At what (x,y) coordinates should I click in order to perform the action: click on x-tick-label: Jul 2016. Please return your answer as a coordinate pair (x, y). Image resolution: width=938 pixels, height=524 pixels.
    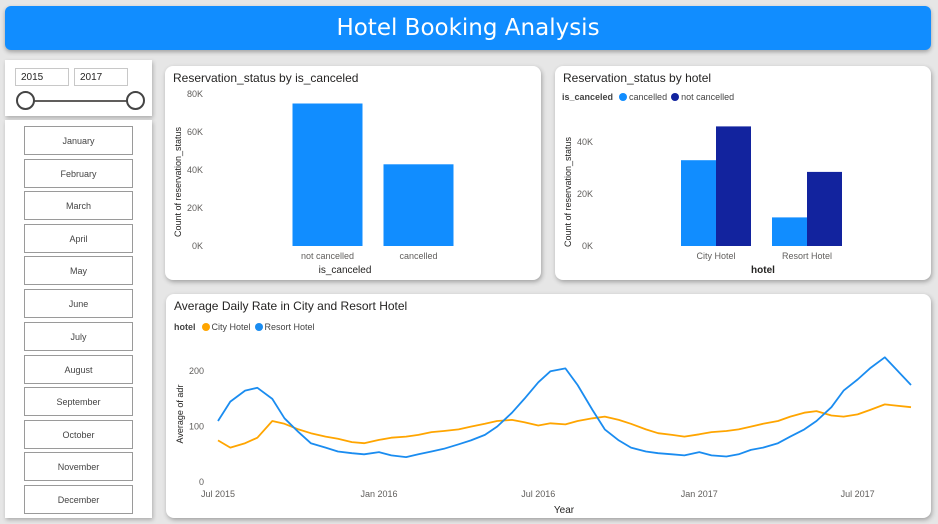
    Looking at the image, I should click on (538, 494).